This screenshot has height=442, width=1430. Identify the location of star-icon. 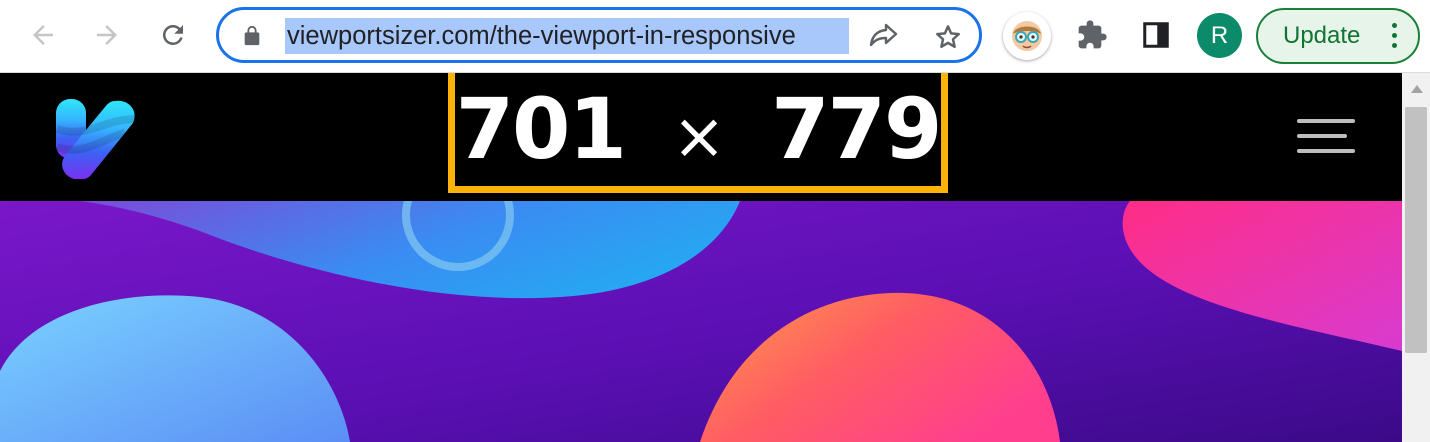
(948, 39).